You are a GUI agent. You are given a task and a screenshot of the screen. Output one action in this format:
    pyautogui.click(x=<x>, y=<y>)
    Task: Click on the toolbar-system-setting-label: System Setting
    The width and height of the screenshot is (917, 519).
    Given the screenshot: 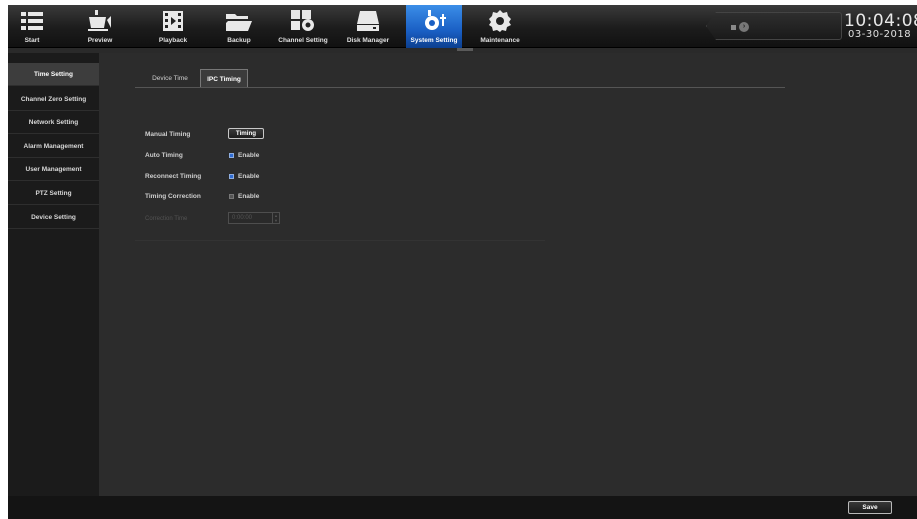 What is the action you would take?
    pyautogui.click(x=434, y=40)
    